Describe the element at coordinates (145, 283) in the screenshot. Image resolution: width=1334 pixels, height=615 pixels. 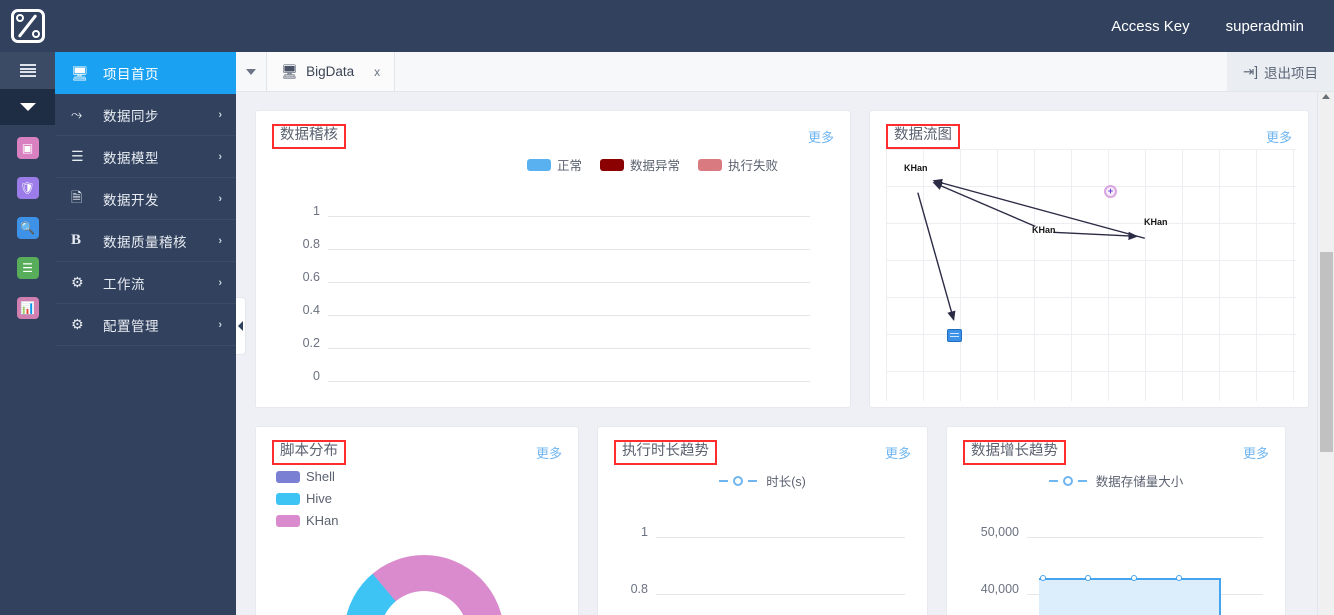
I see `sidebar-item-workflow: ⚙ 工作流 ›` at that location.